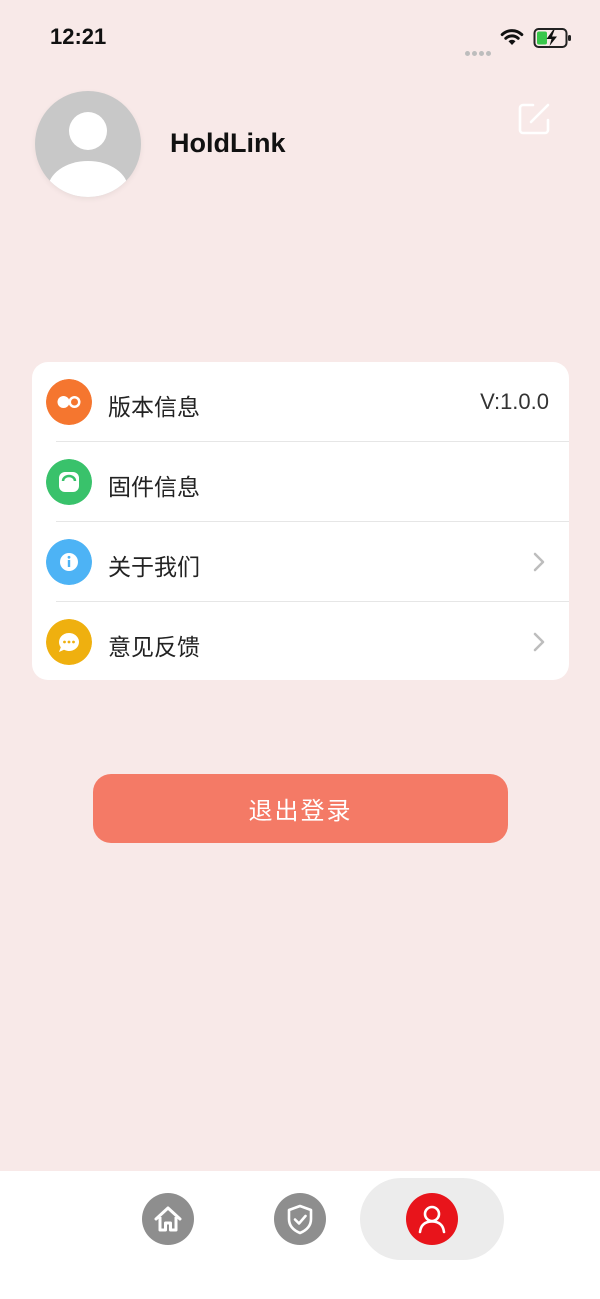 Image resolution: width=600 pixels, height=1299 pixels. I want to click on username: HoldLink, so click(228, 143).